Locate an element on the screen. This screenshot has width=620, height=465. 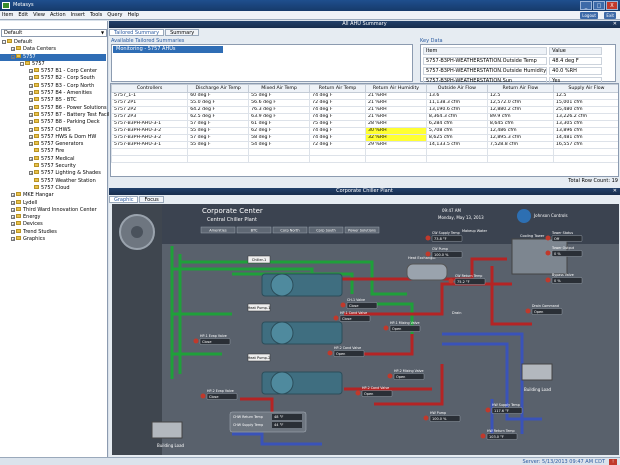
tree-item: +5757 B6 - Power Solutions is located at coordinates (53, 108).